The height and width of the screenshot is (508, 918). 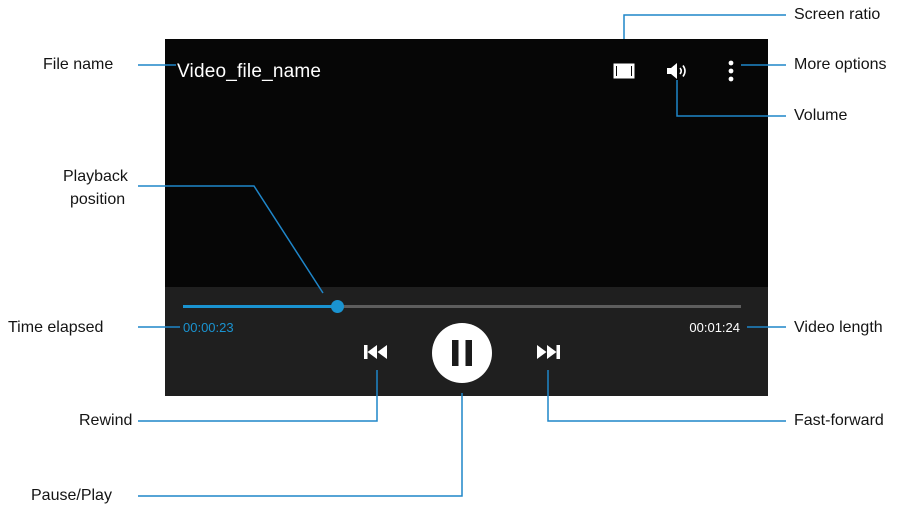 What do you see at coordinates (106, 420) in the screenshot?
I see `callout-rewind: Rewind` at bounding box center [106, 420].